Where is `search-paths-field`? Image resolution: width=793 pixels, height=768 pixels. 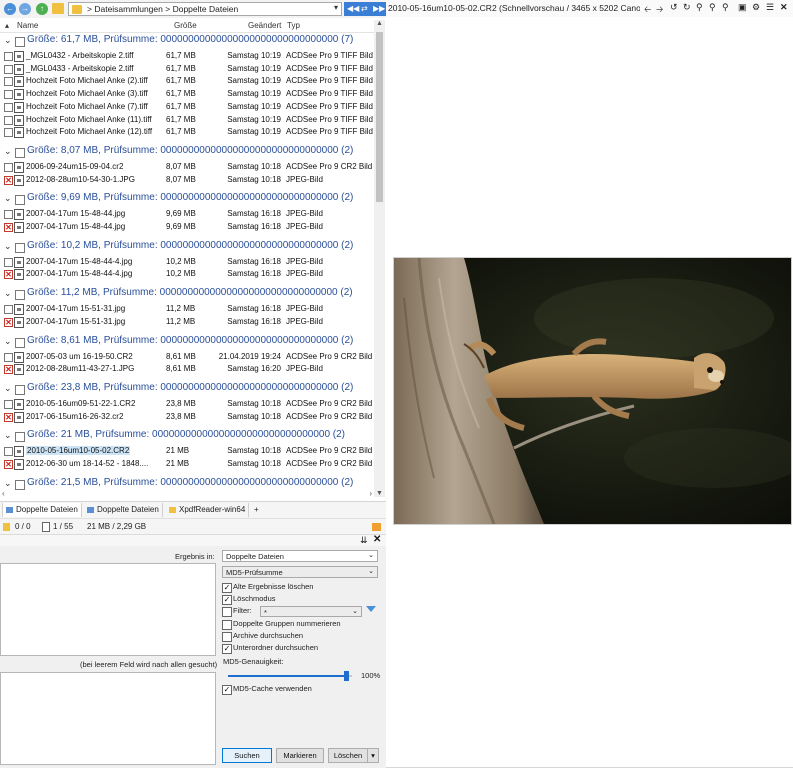
search-paths-field is located at coordinates (108, 609).